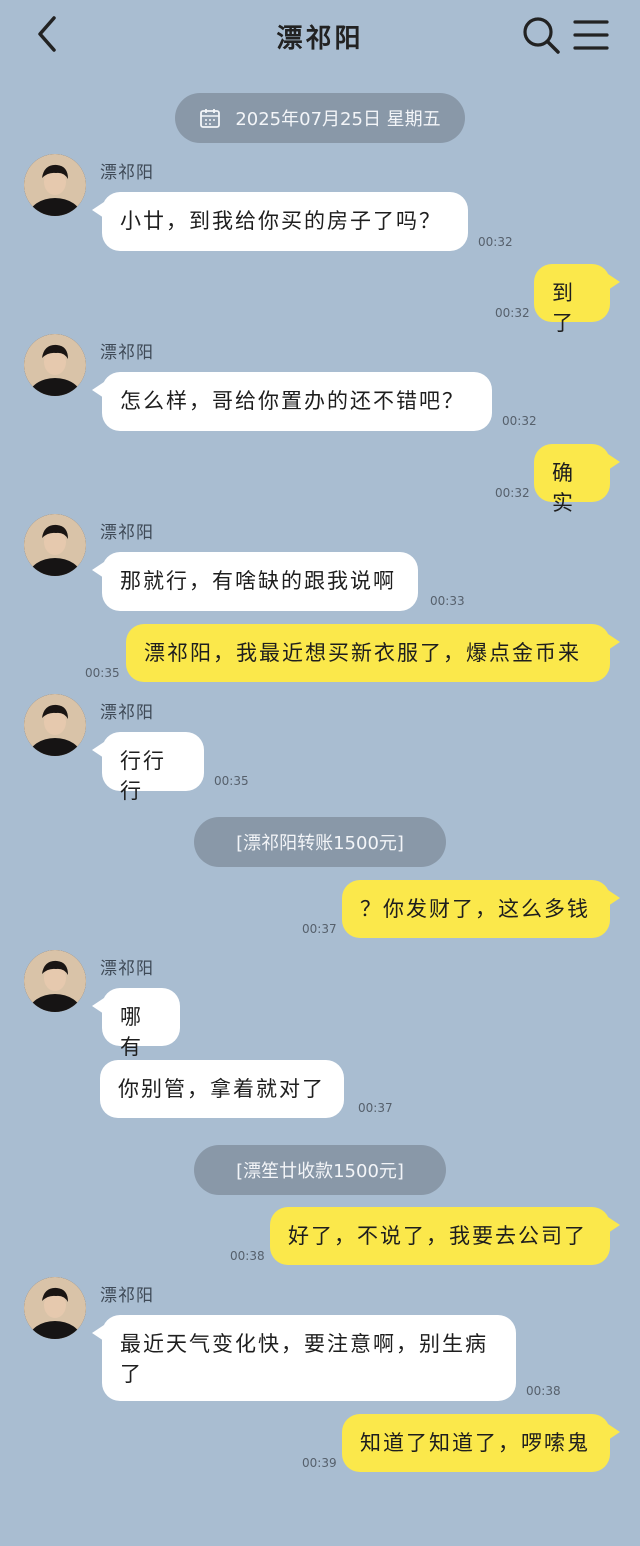 The width and height of the screenshot is (640, 1546). I want to click on message-bubble-outgoing: 好了，不说了，我要去公司了, so click(445, 1236).